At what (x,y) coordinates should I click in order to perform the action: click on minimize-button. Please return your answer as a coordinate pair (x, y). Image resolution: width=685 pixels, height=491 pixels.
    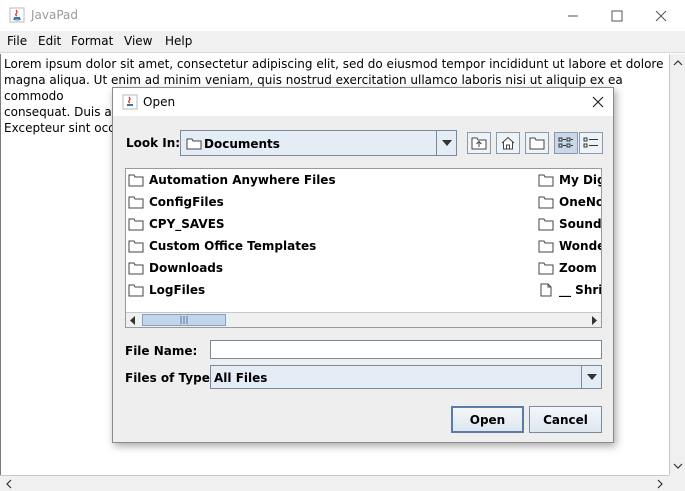
    Looking at the image, I should click on (573, 15).